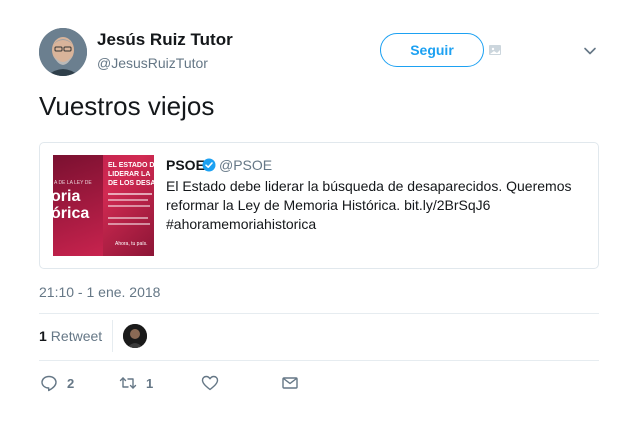 This screenshot has height=424, width=636. I want to click on stat-separator, so click(112, 336).